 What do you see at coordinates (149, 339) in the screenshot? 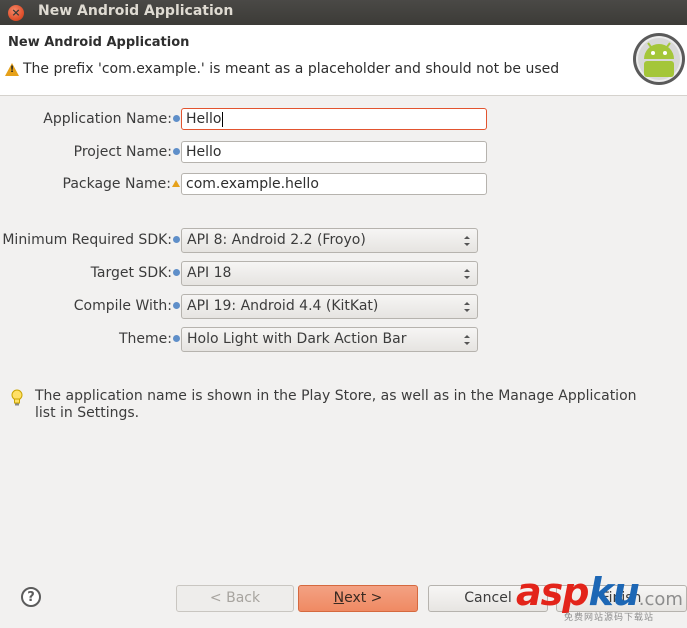
I see `theme-label: Theme:` at bounding box center [149, 339].